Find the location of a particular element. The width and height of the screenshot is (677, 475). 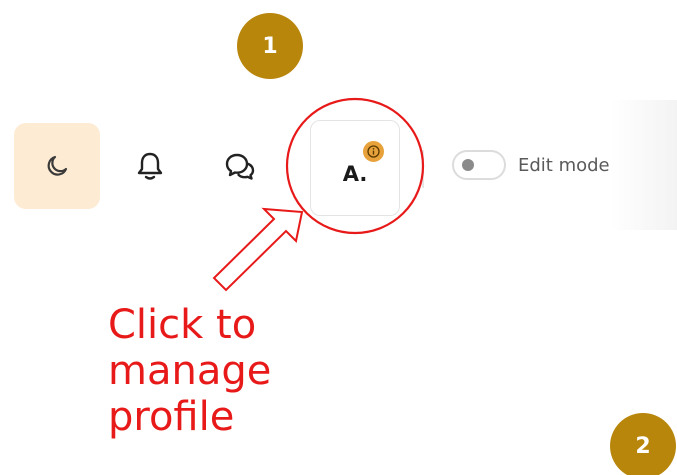

messages-button is located at coordinates (240, 166).